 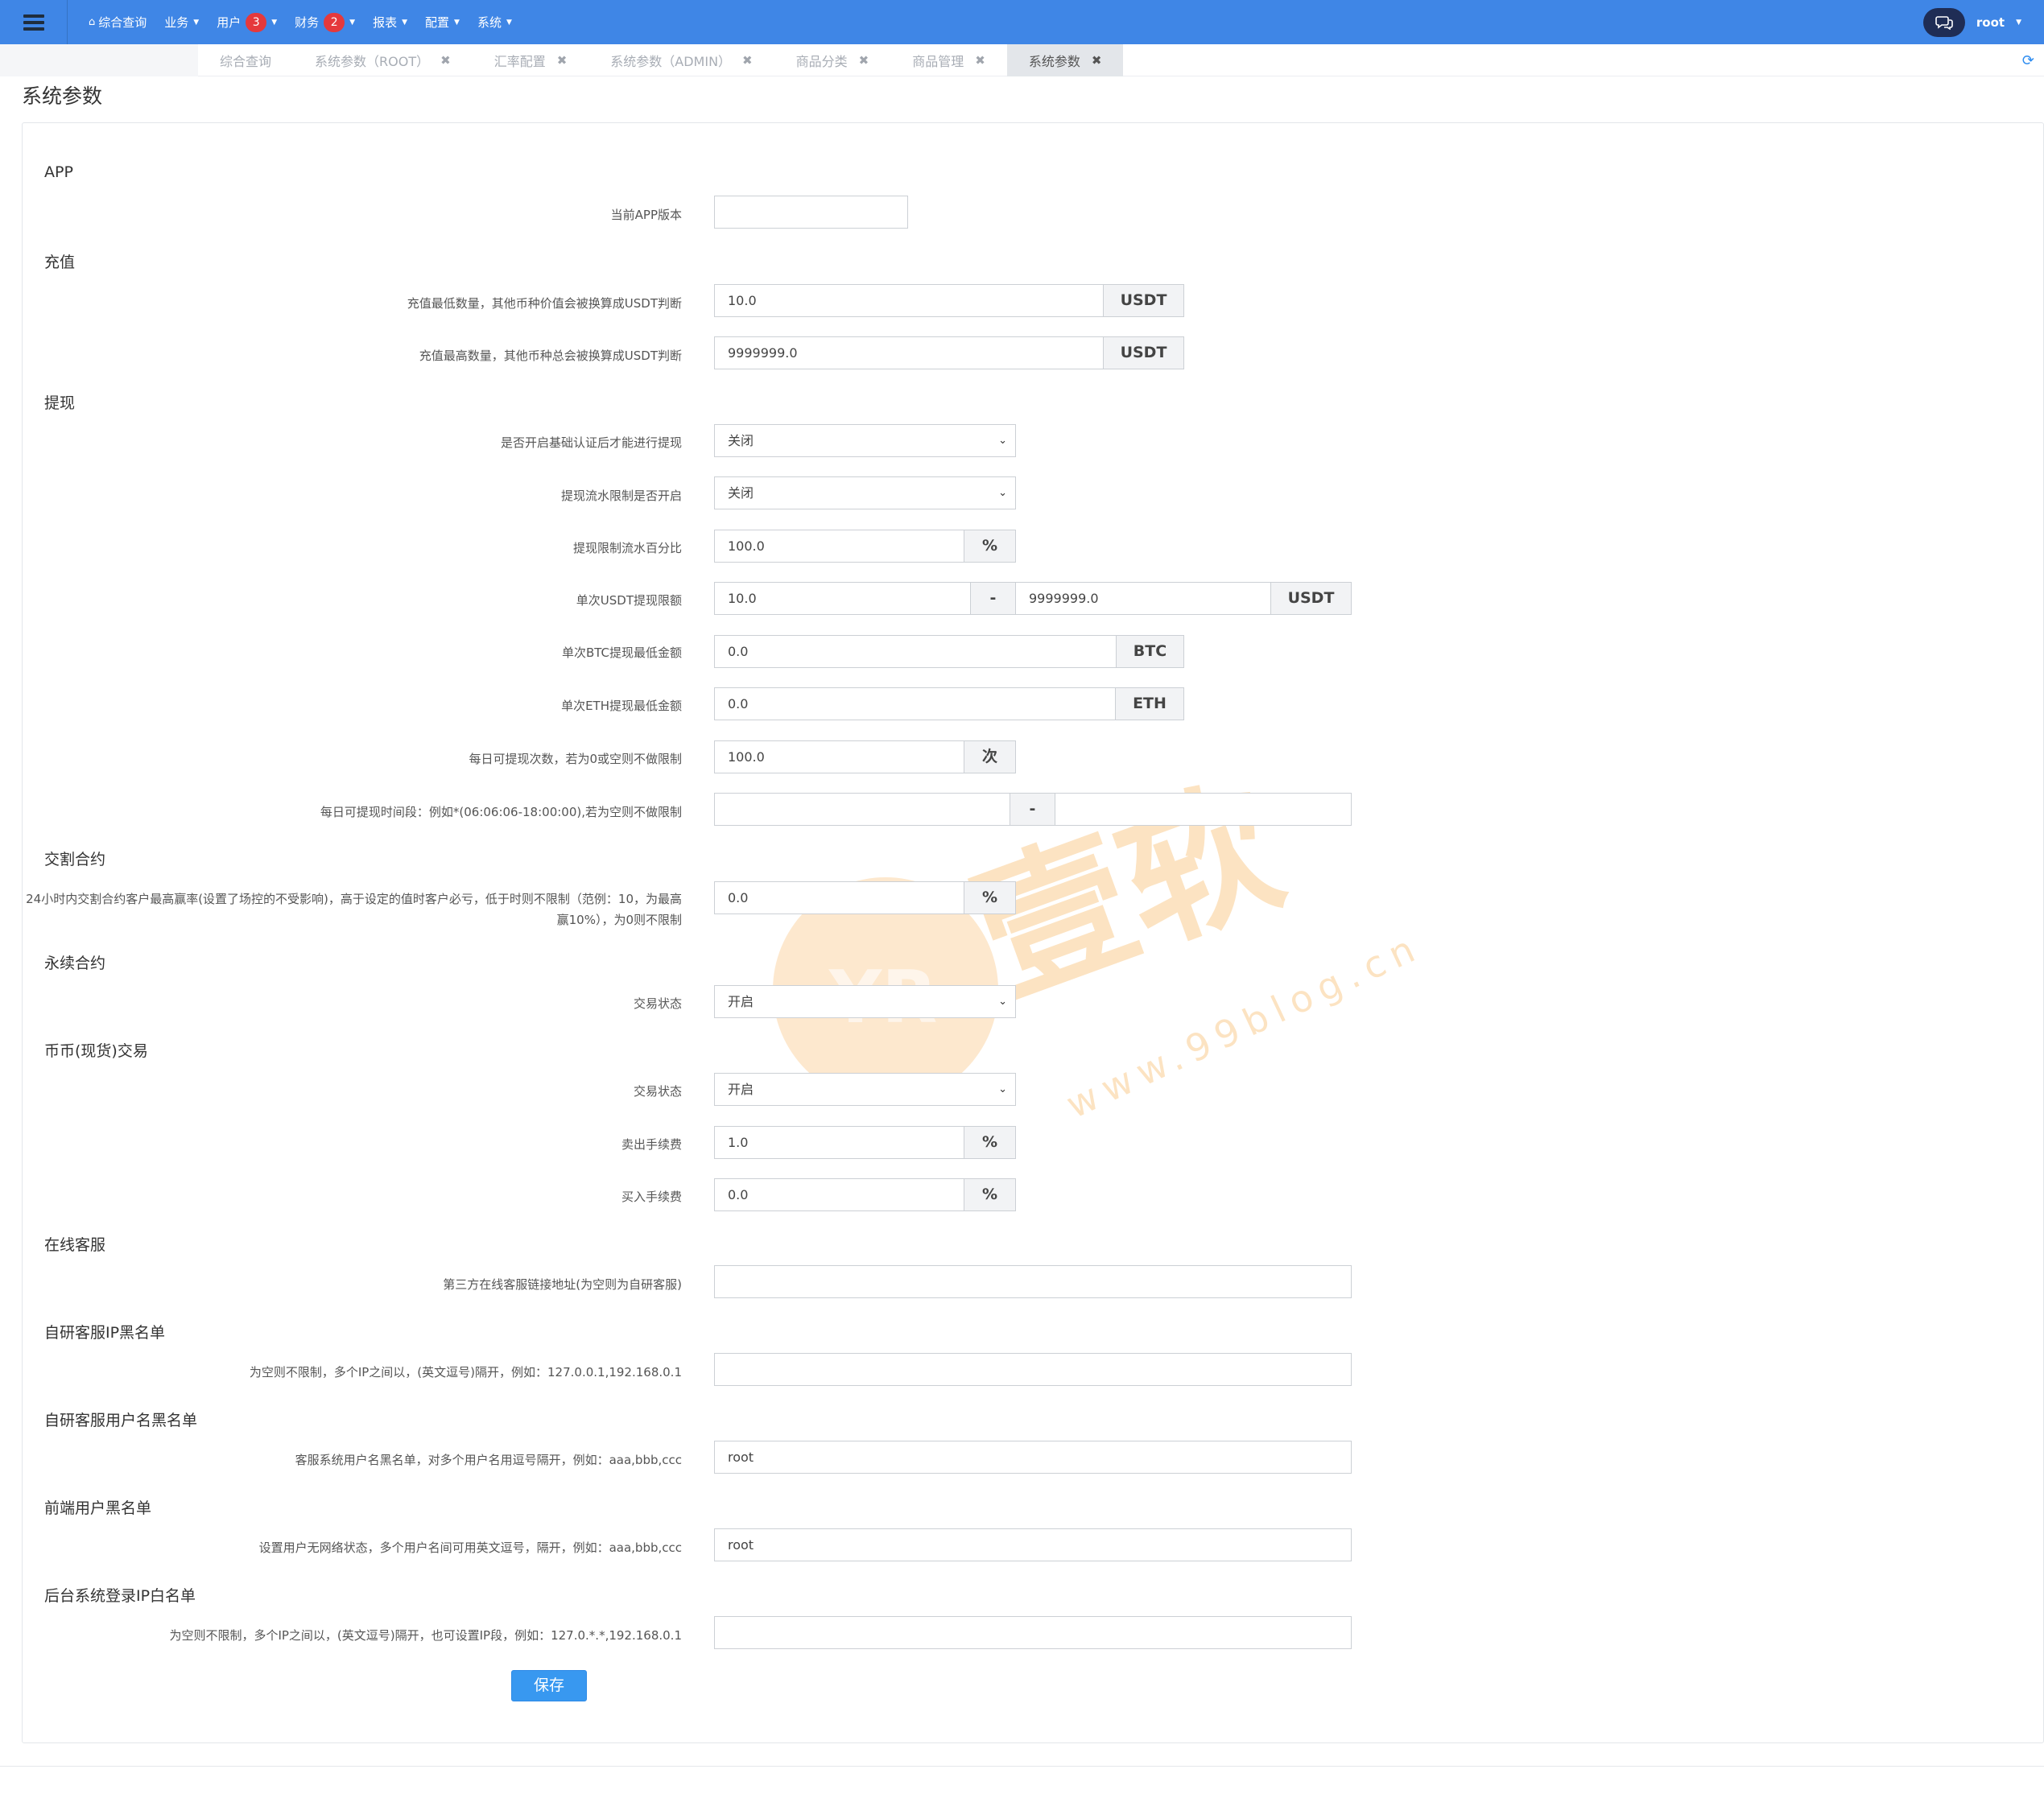 I want to click on field-label: 充值最低数量，其他币种价值会被换算成USDT判断, so click(x=544, y=303).